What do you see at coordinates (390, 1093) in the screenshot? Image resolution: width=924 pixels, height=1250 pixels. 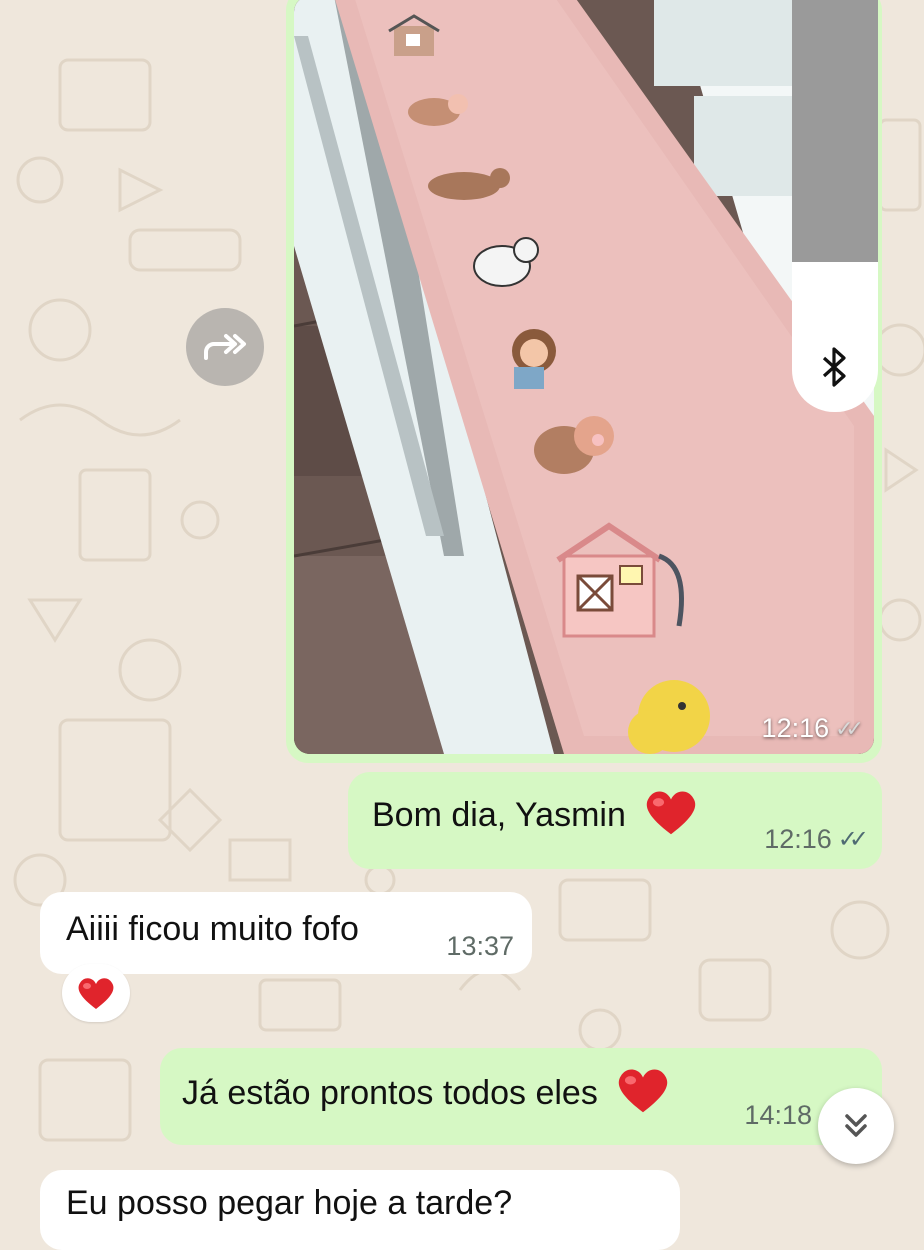 I see `message-text: Já estão prontos todos eles` at bounding box center [390, 1093].